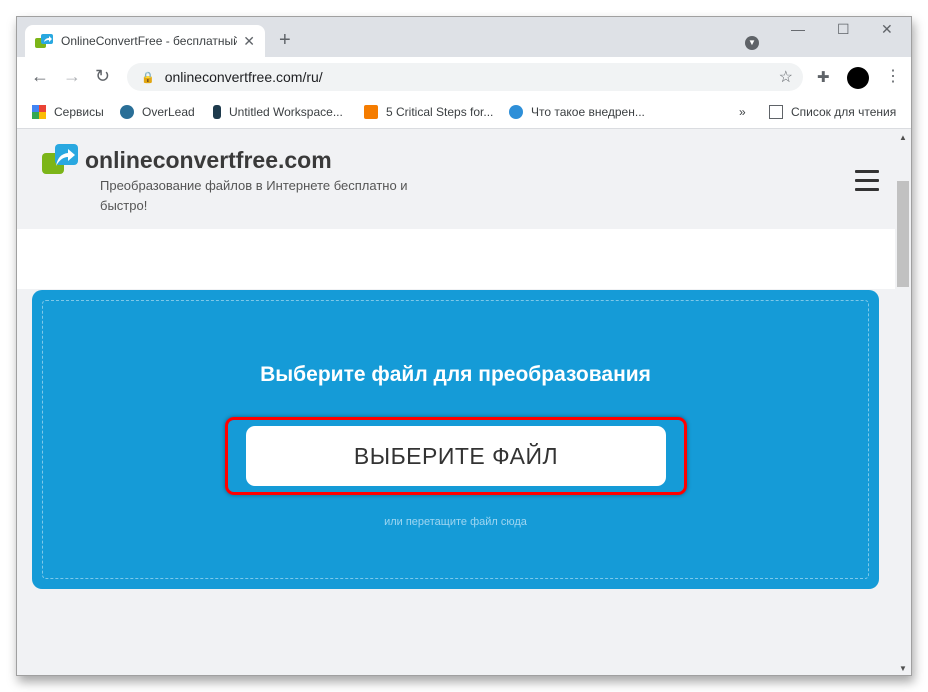  I want to click on choose-file-button: ВЫБЕРИТЕ ФАЙЛ, so click(456, 456).